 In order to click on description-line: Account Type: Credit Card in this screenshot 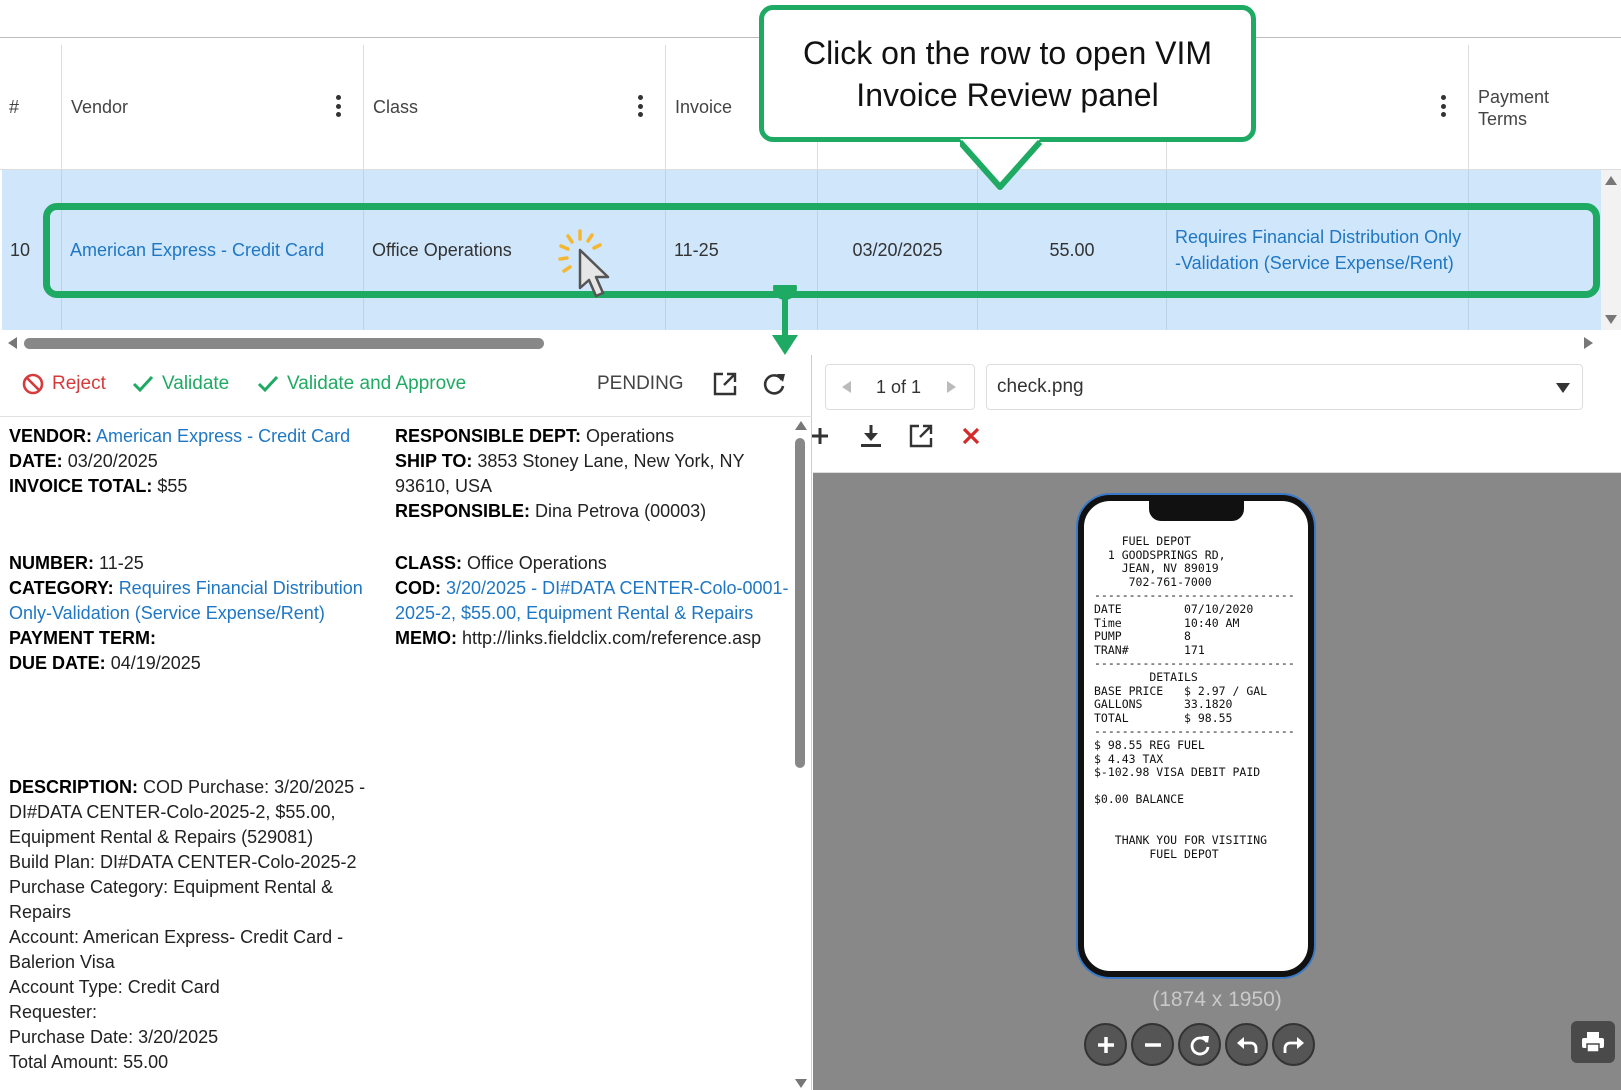, I will do `click(114, 987)`.